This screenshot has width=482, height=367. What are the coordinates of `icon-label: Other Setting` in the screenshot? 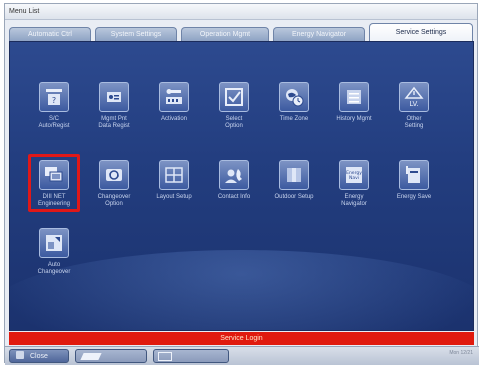 It's located at (414, 122).